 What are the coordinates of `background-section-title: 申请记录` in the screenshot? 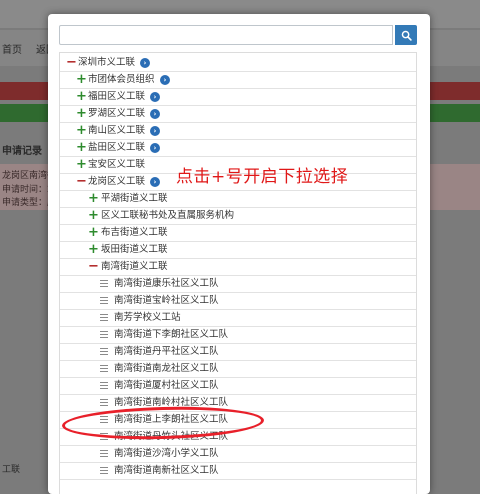 It's located at (22, 151).